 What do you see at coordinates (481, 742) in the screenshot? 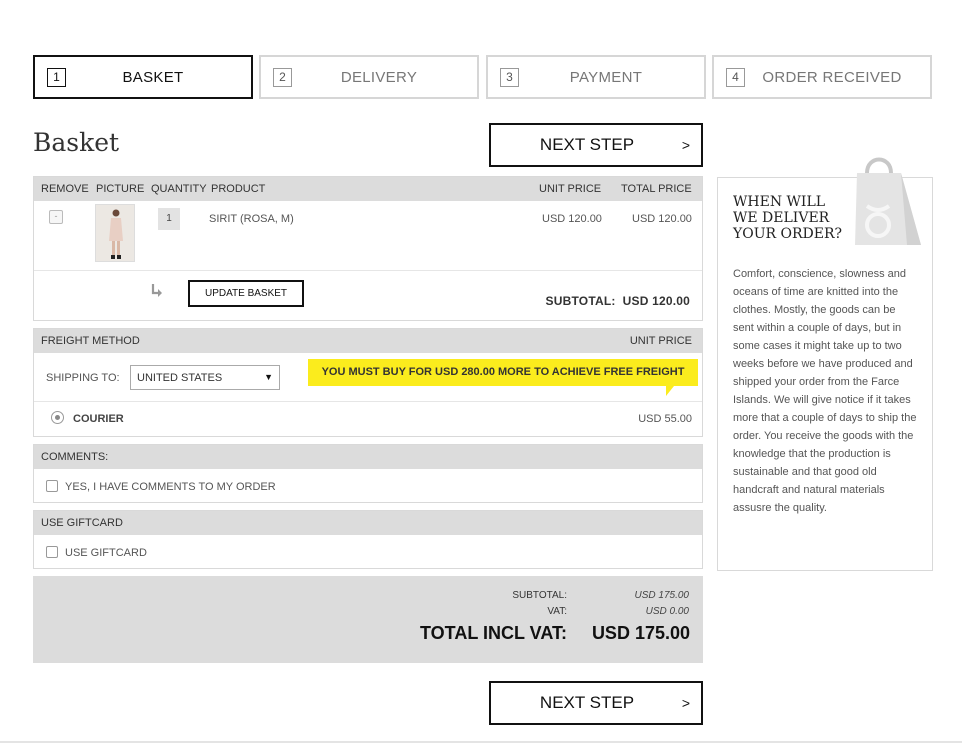
I see `footer-divider` at bounding box center [481, 742].